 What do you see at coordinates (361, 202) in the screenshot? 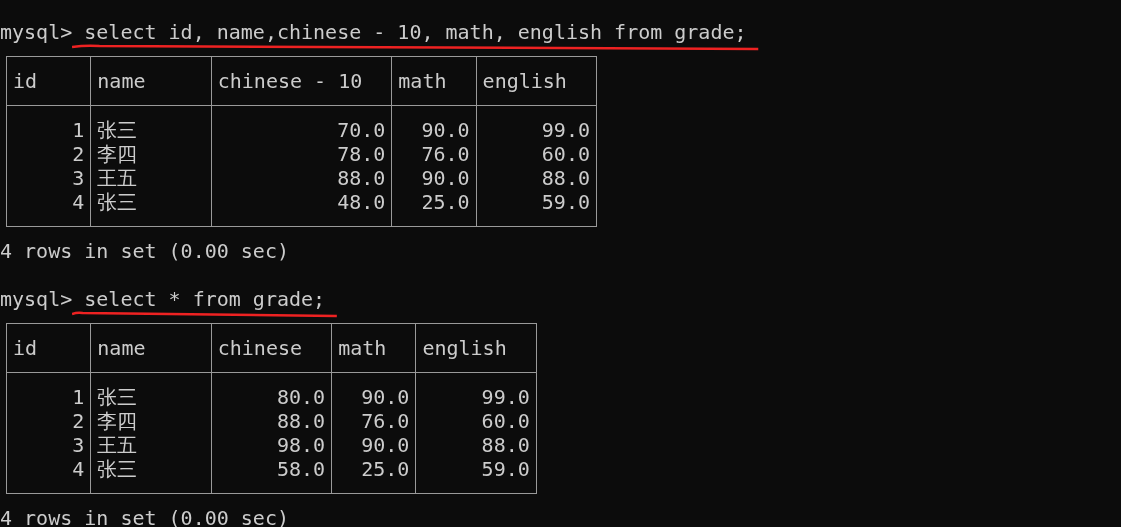
I see `table-cell-text: 48.0` at bounding box center [361, 202].